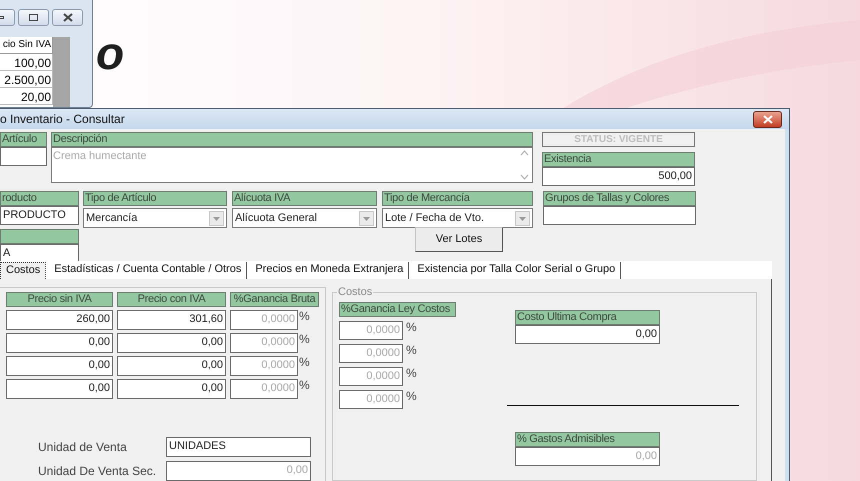 The width and height of the screenshot is (860, 481). I want to click on dropdown: Alícuota General, so click(304, 218).